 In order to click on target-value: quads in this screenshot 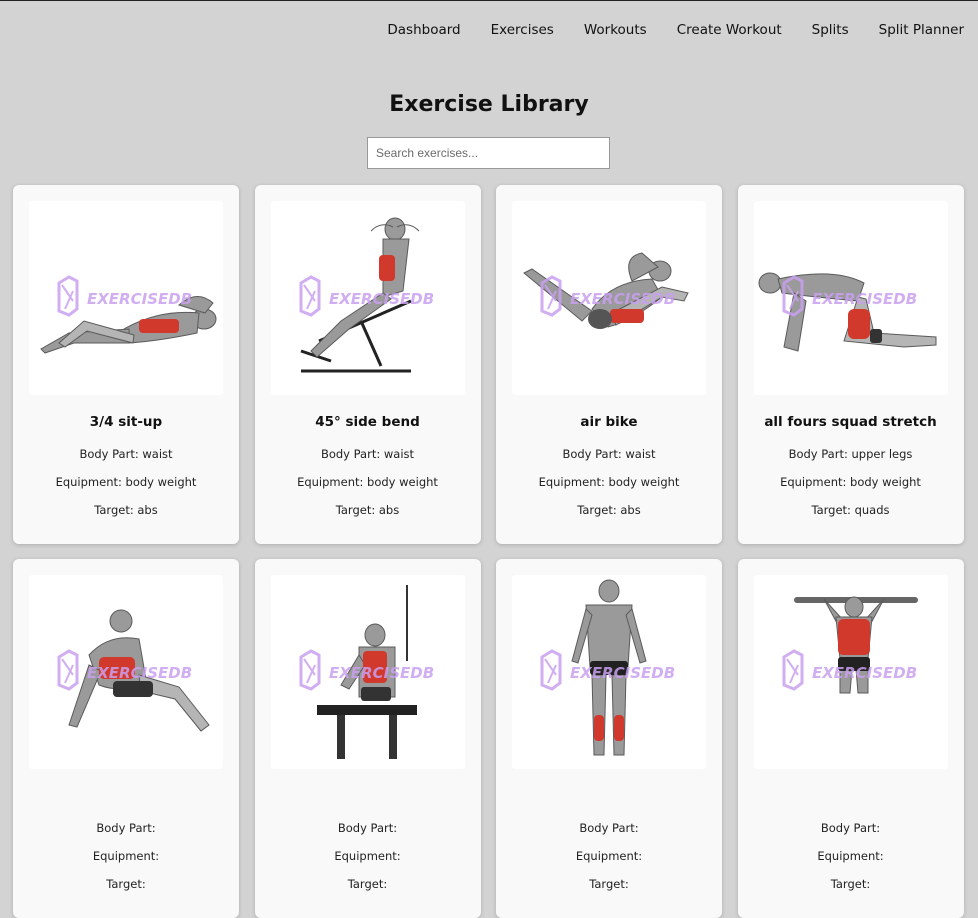, I will do `click(872, 510)`.